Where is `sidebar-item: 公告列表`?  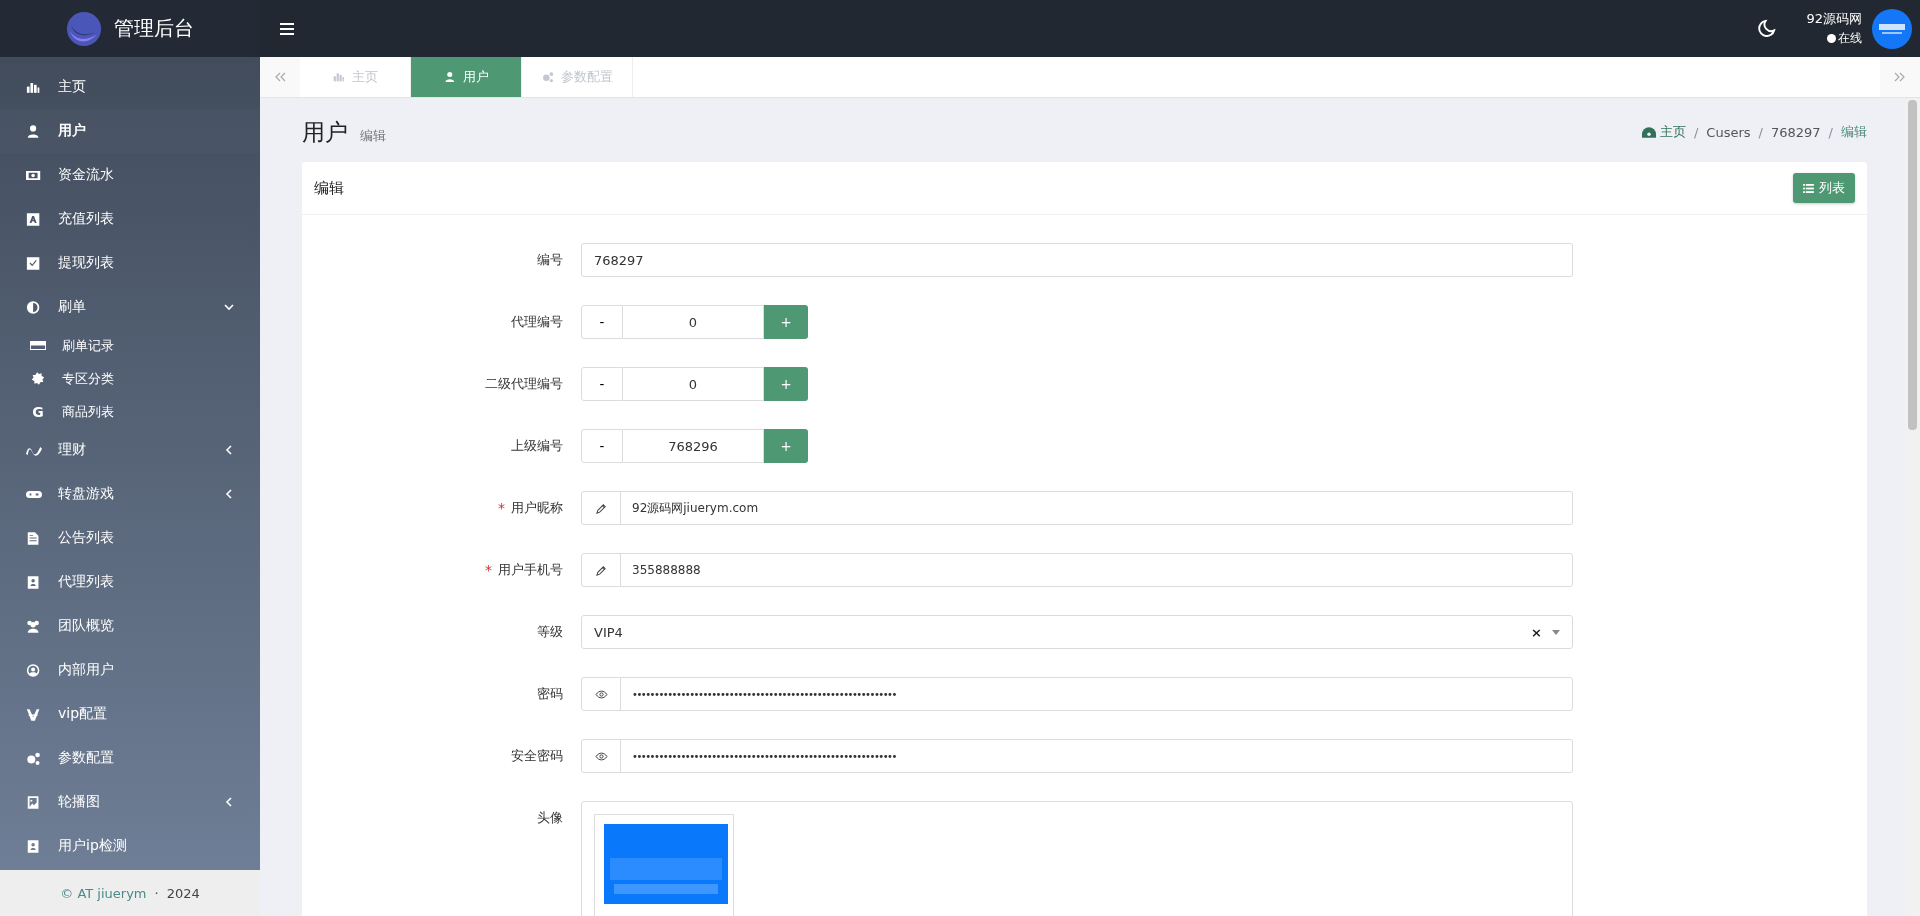 sidebar-item: 公告列表 is located at coordinates (130, 538).